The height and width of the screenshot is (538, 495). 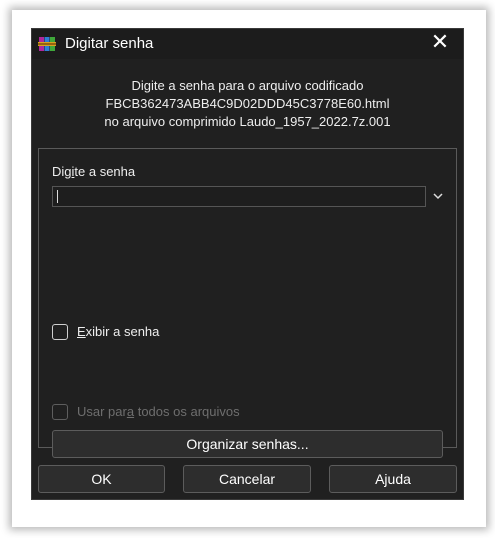 What do you see at coordinates (109, 43) in the screenshot?
I see `dialog-title: Digitar senha` at bounding box center [109, 43].